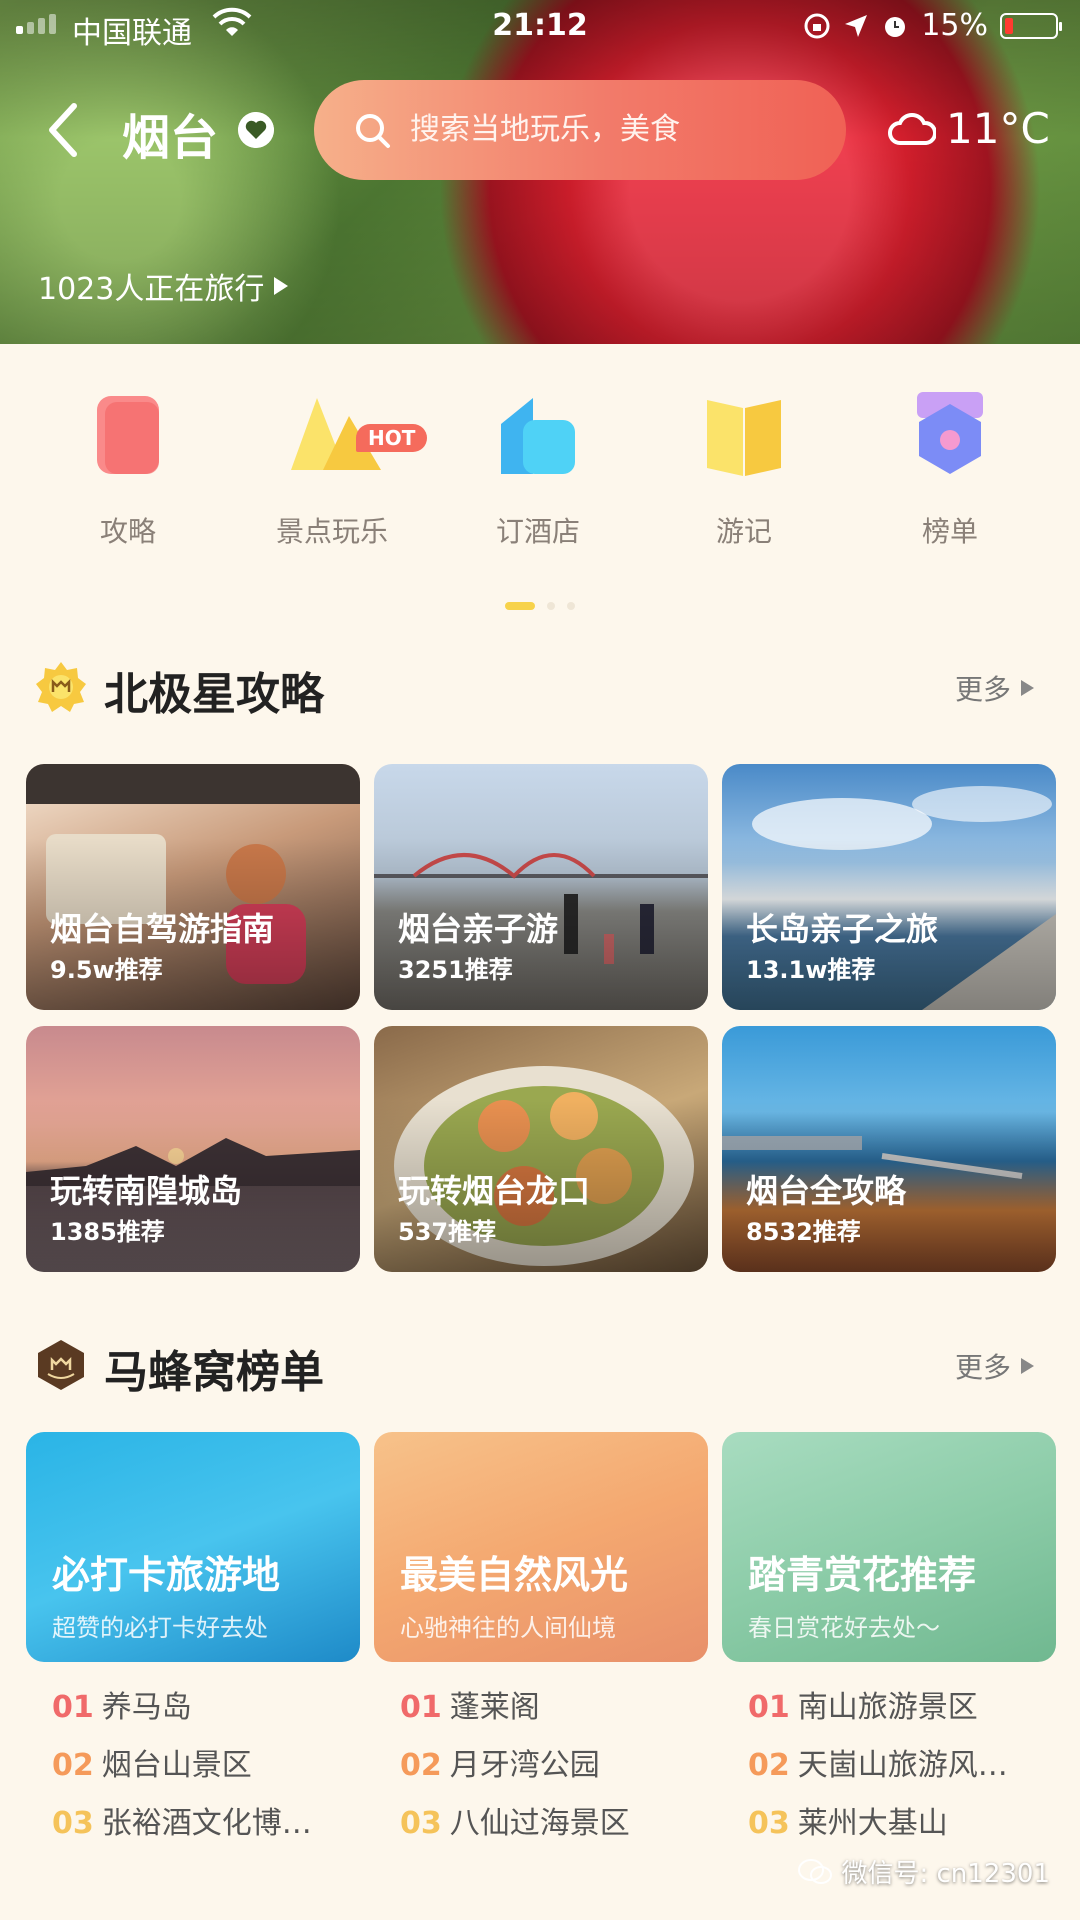 This screenshot has height=1920, width=1080. I want to click on guide-title: 玩转南隍城岛, so click(146, 1191).